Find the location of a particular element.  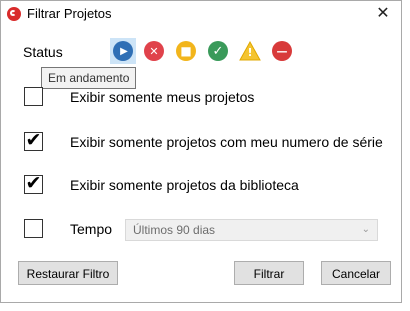

time-range-select: Últimos 90 dias ⌄ is located at coordinates (251, 230).